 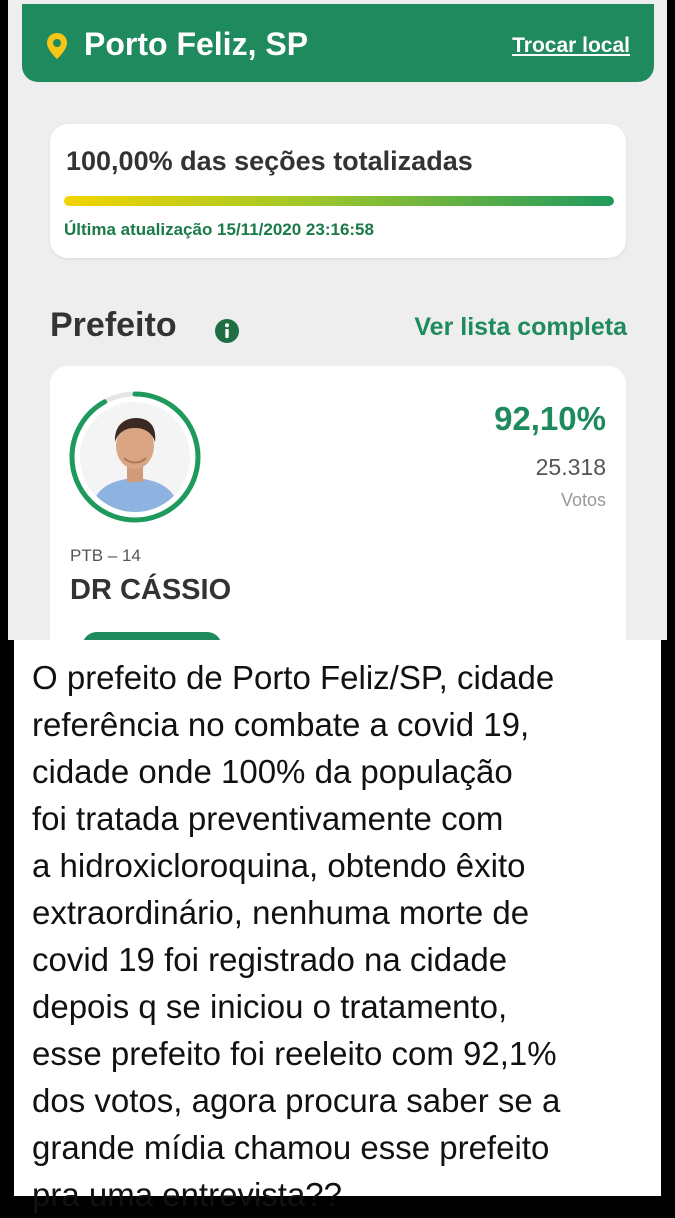 I want to click on caption-line: covid 19 foi registrado na cidade, so click(x=270, y=959).